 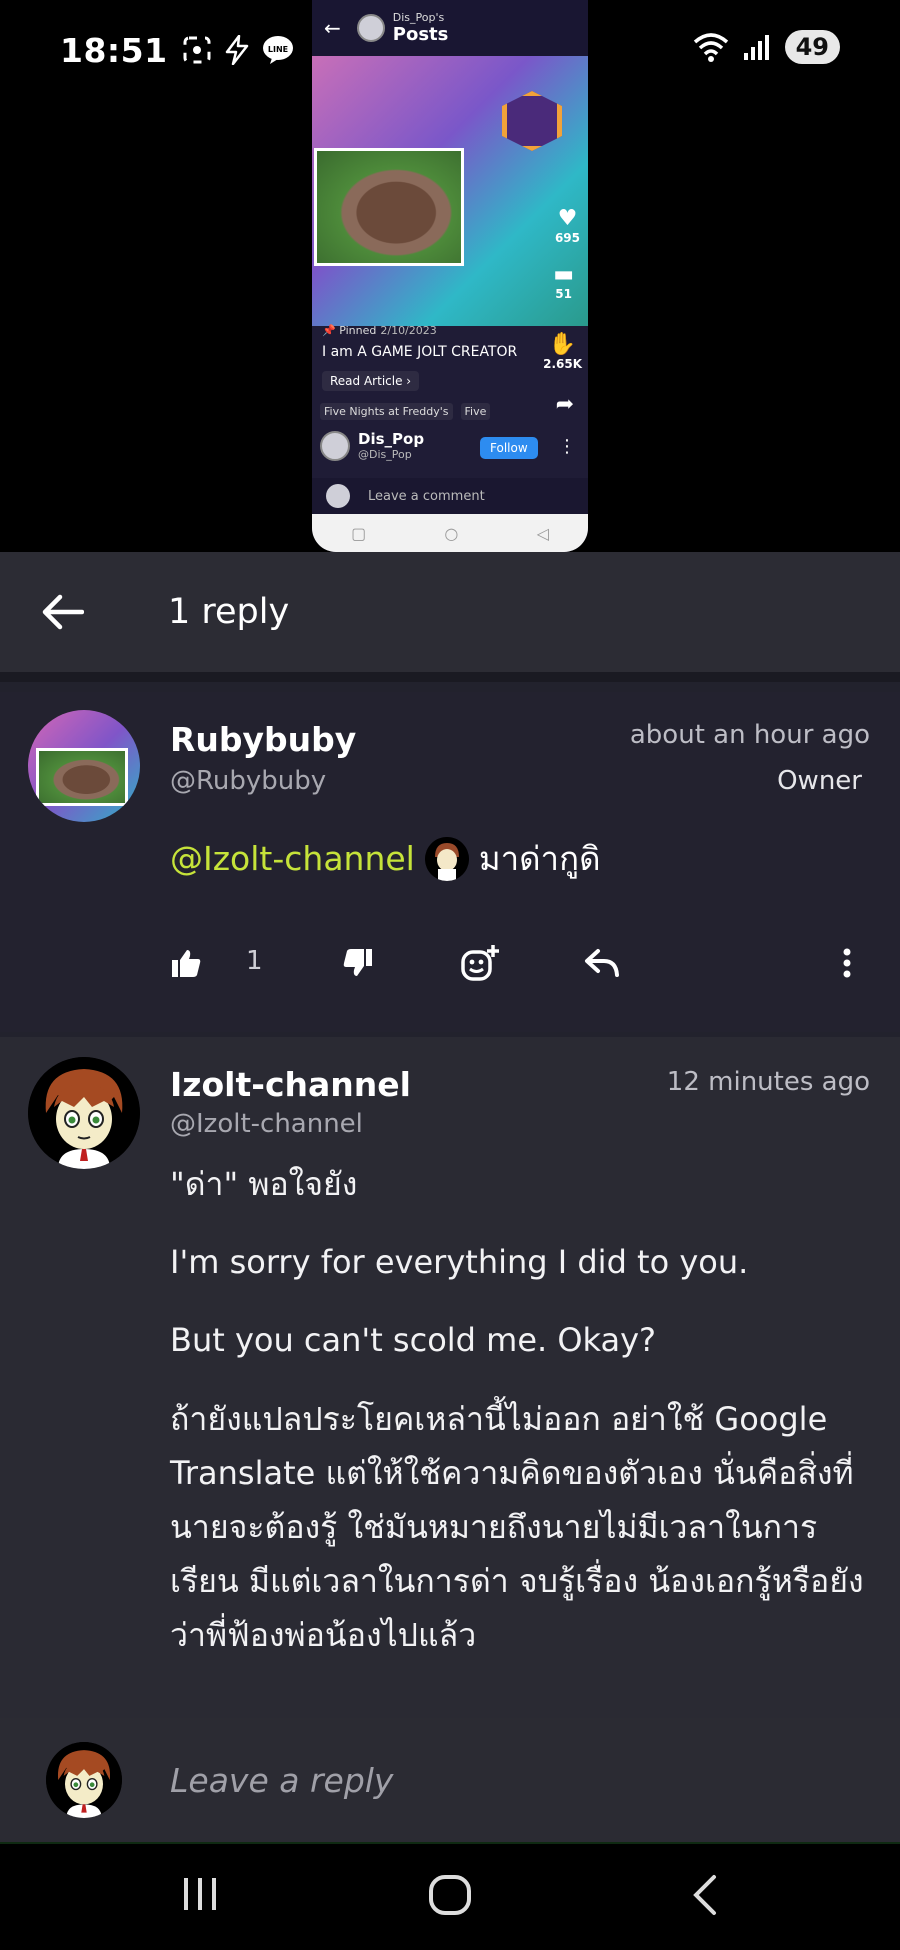 What do you see at coordinates (542, 533) in the screenshot?
I see `back-triangle-icon: ◁` at bounding box center [542, 533].